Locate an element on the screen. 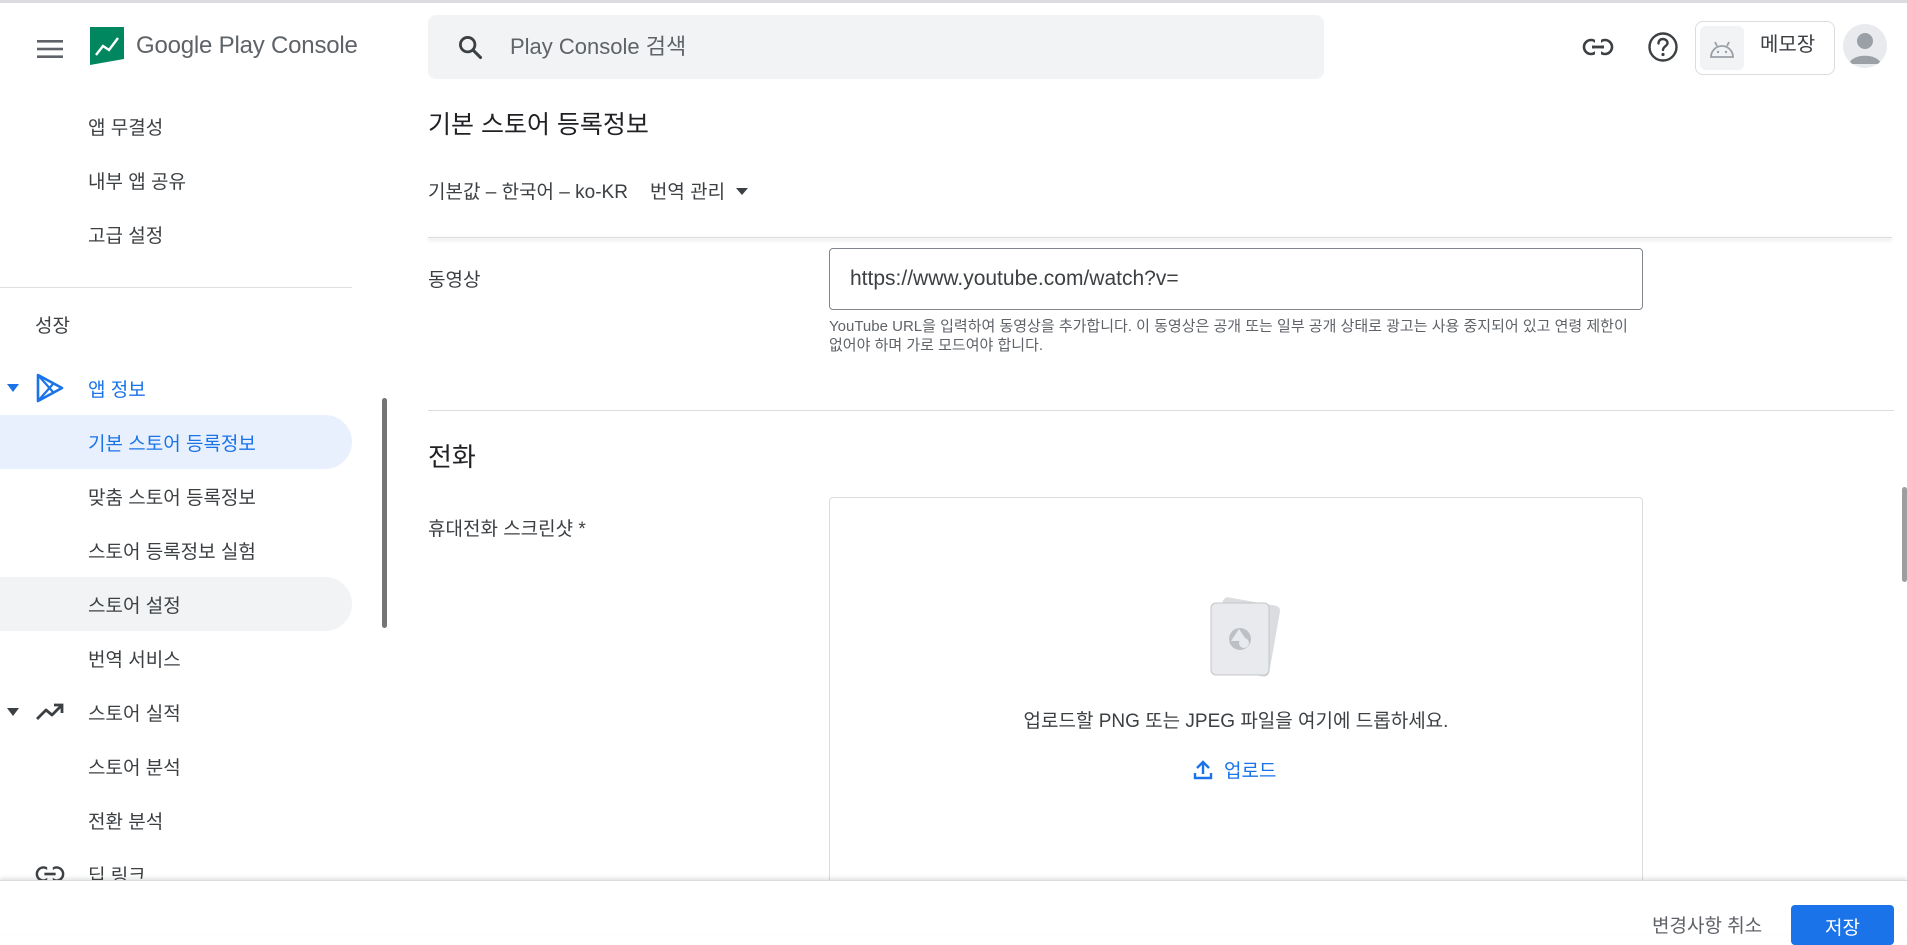 The image size is (1907, 945). video-url-input is located at coordinates (1236, 279).